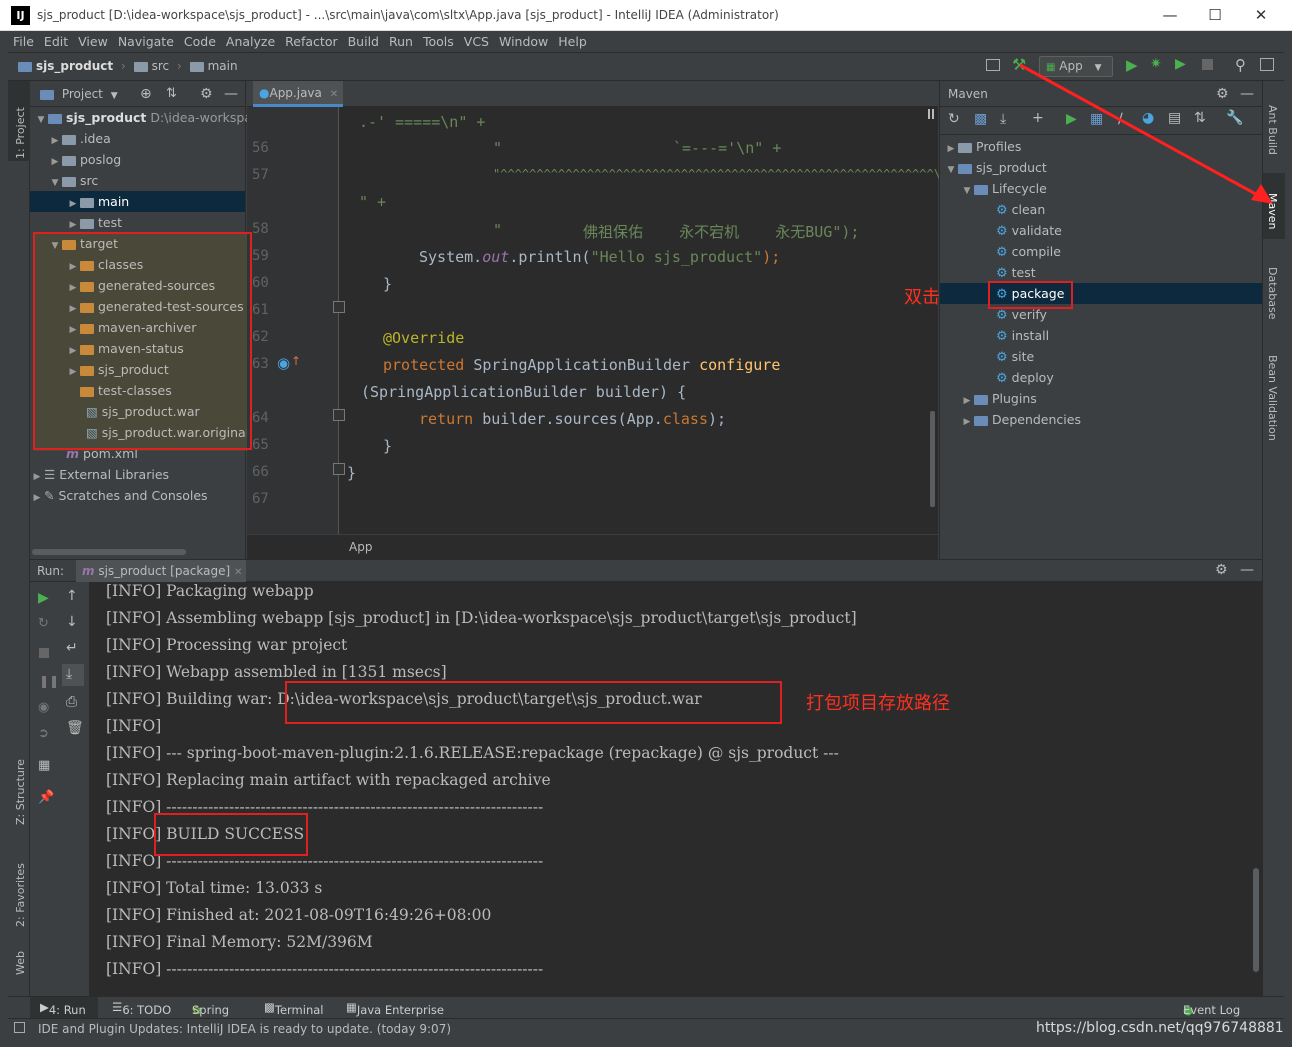 The width and height of the screenshot is (1292, 1047). Describe the element at coordinates (980, 119) in the screenshot. I see `generate-sources-icon: ▩` at that location.